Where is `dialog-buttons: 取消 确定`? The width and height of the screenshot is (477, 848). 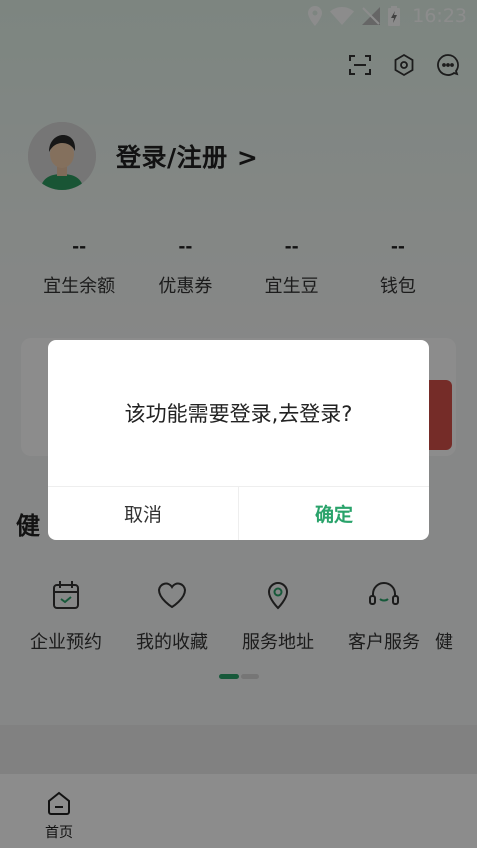 dialog-buttons: 取消 确定 is located at coordinates (238, 513).